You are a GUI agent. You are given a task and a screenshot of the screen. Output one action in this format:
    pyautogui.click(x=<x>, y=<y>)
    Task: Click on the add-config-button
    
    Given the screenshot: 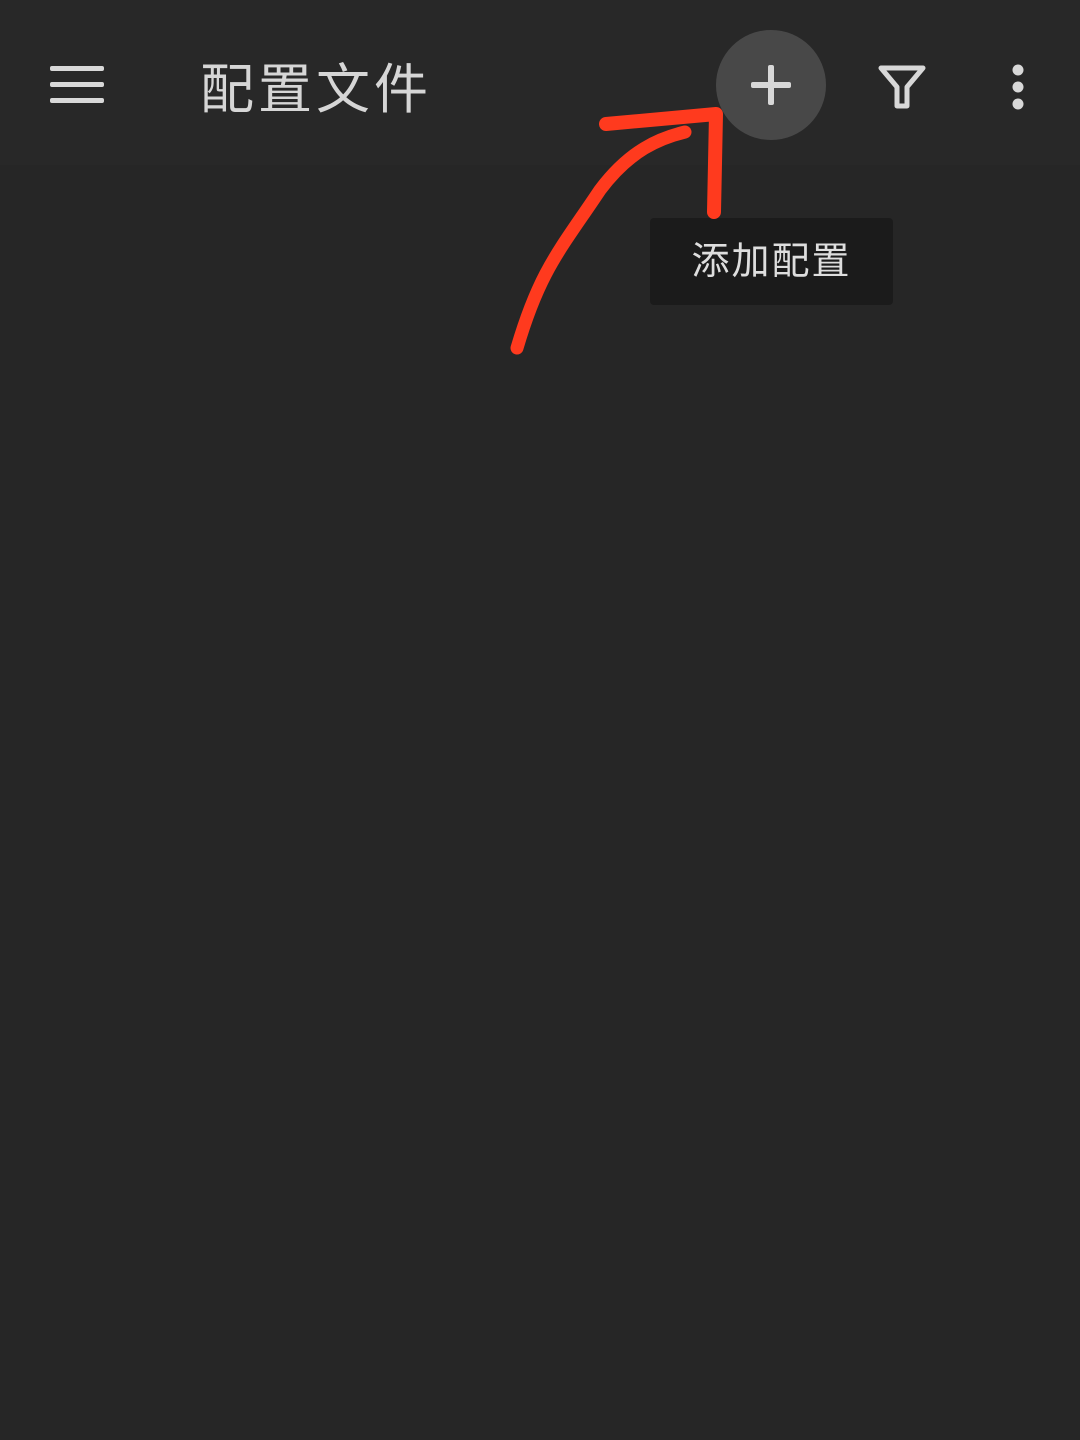 What is the action you would take?
    pyautogui.click(x=771, y=85)
    